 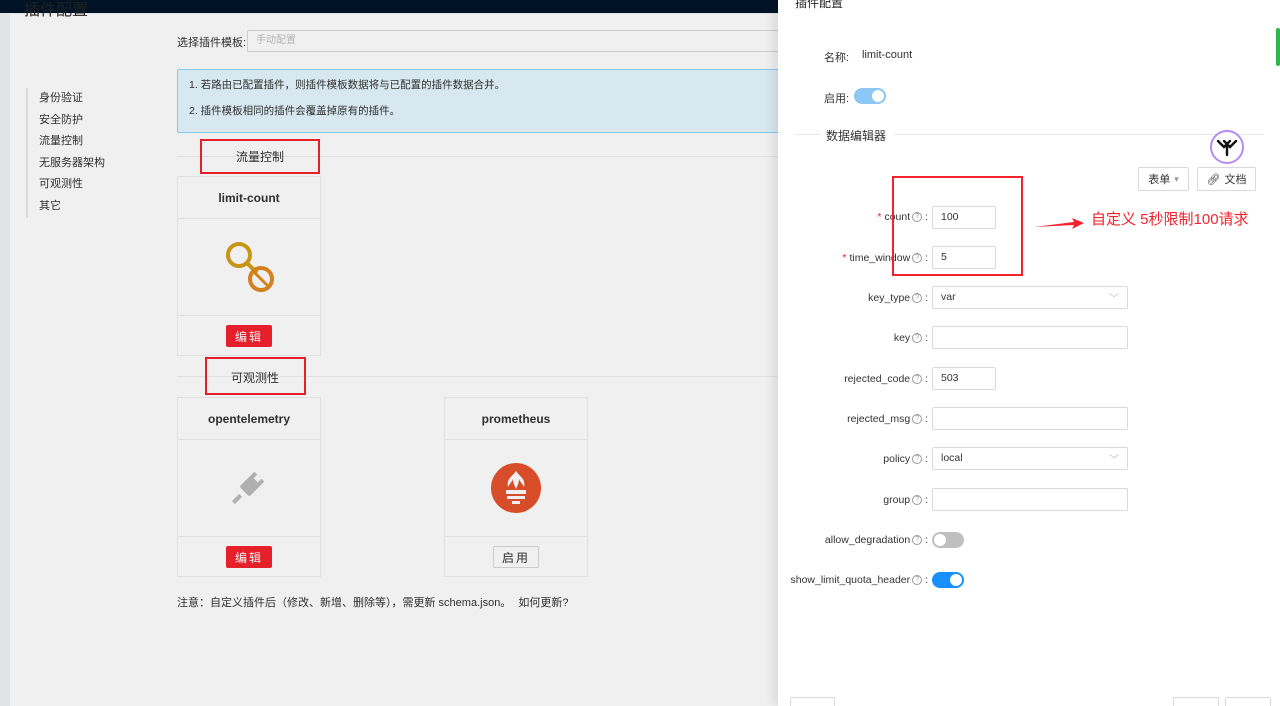 I want to click on form-mode-select: 表单 ▾, so click(x=1163, y=179).